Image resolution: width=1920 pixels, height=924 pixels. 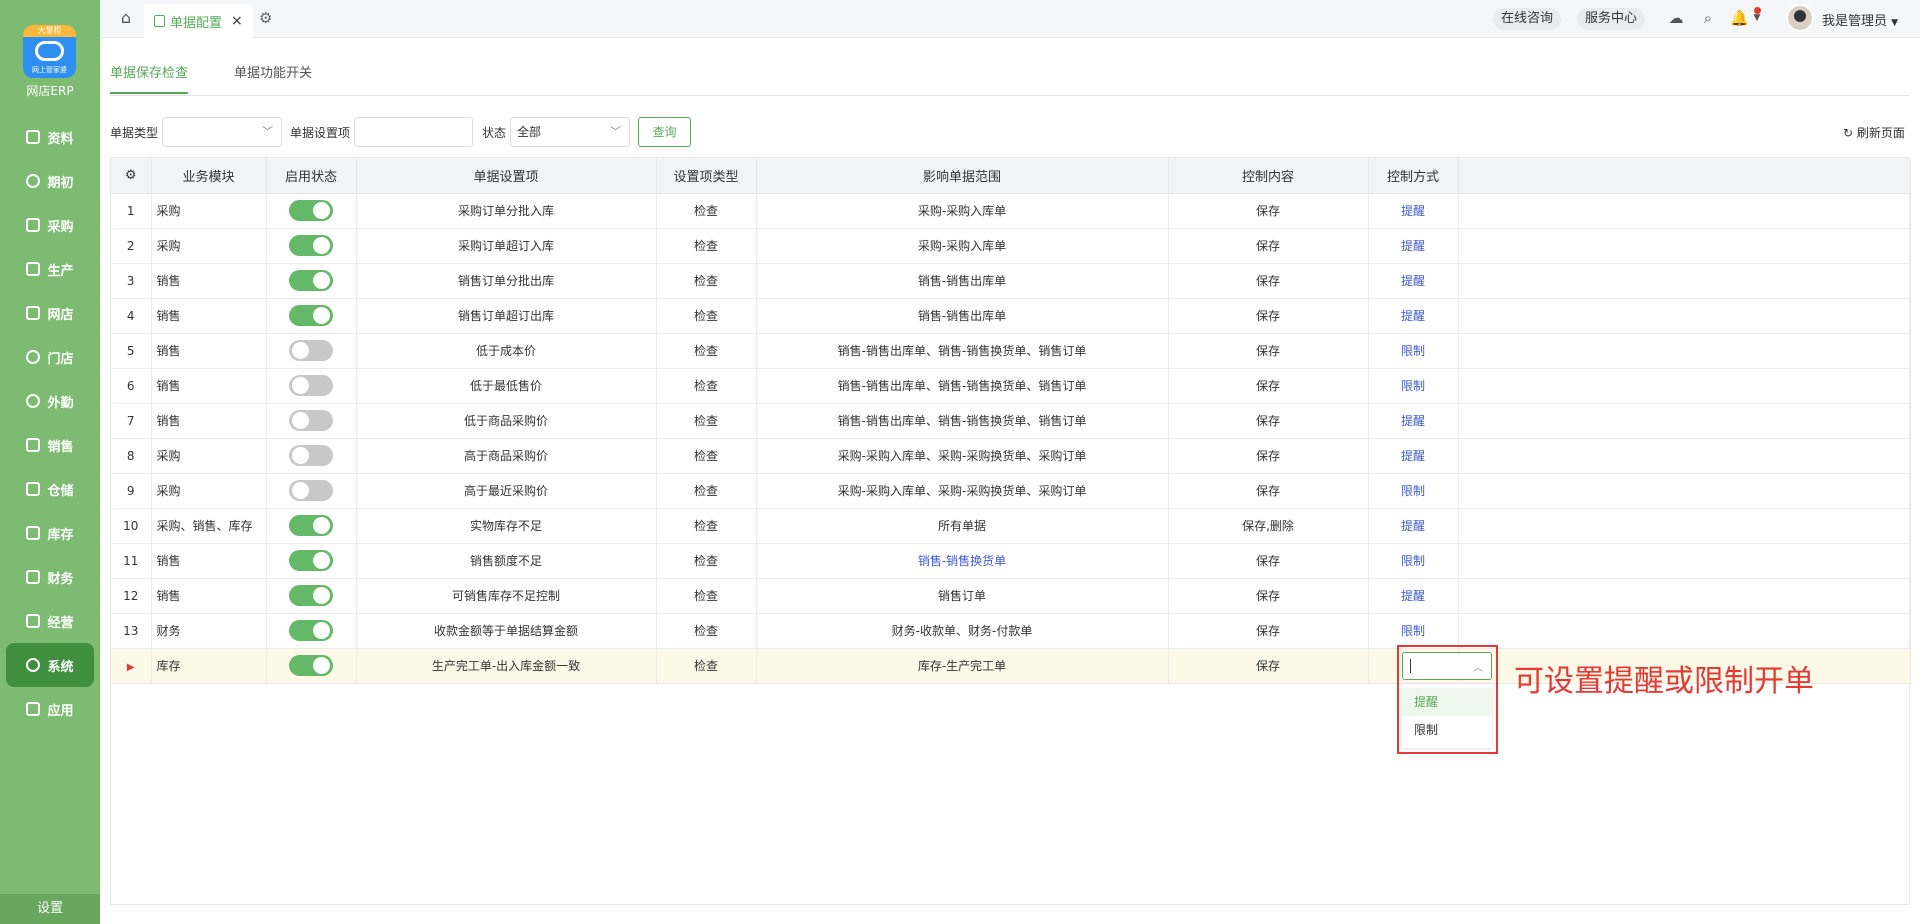 What do you see at coordinates (1860, 19) in the screenshot?
I see `user-menu: 我是管理员 ▼` at bounding box center [1860, 19].